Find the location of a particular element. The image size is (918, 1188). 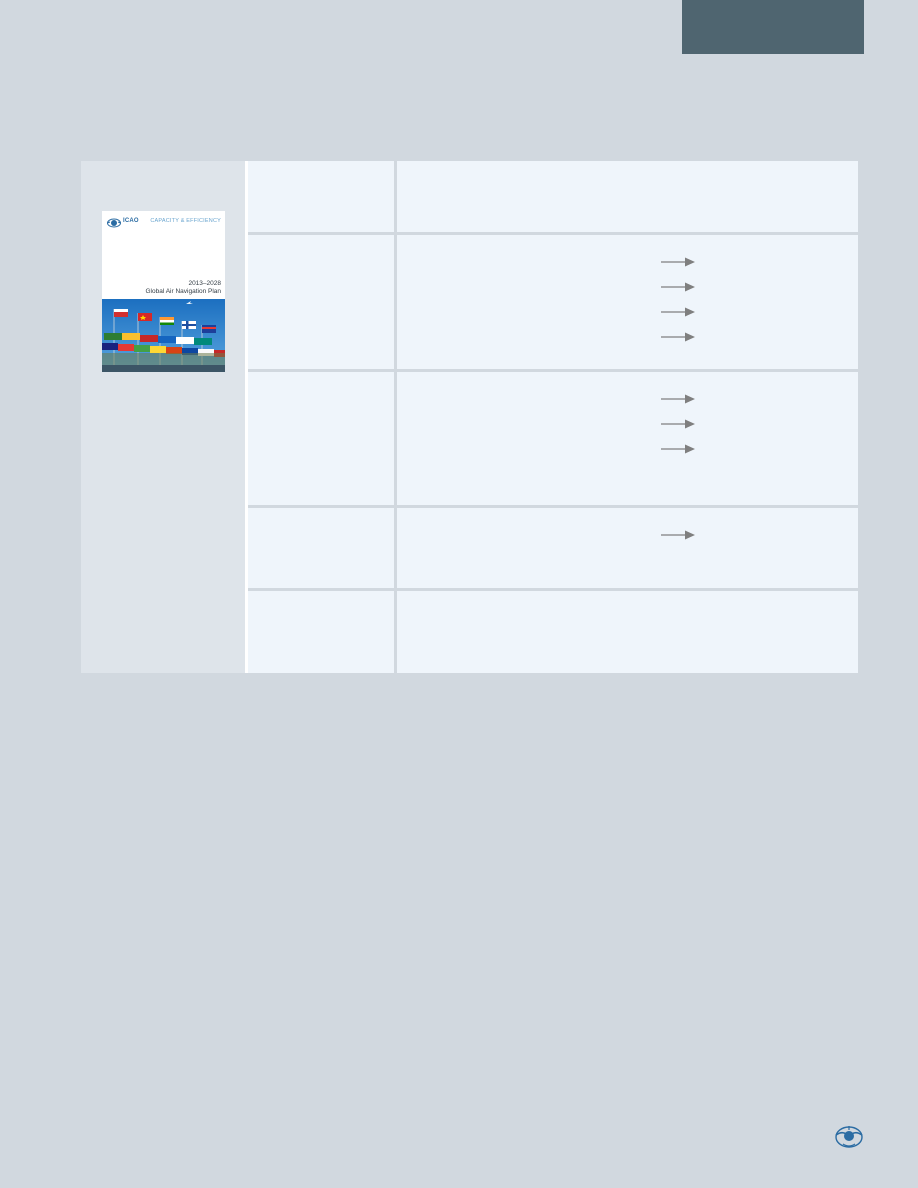

cover-title: Global Air Navigation Plan is located at coordinates (183, 291).